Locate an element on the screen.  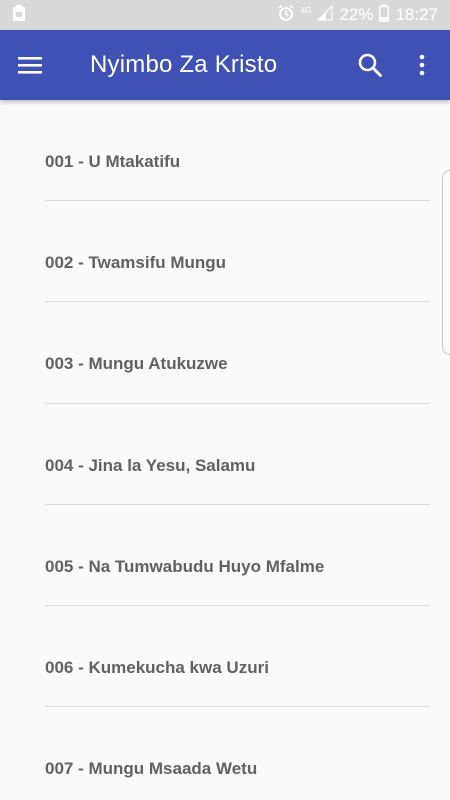
list-item: 005 - Na Tumwabudu Huyo Mfalme is located at coordinates (237, 555).